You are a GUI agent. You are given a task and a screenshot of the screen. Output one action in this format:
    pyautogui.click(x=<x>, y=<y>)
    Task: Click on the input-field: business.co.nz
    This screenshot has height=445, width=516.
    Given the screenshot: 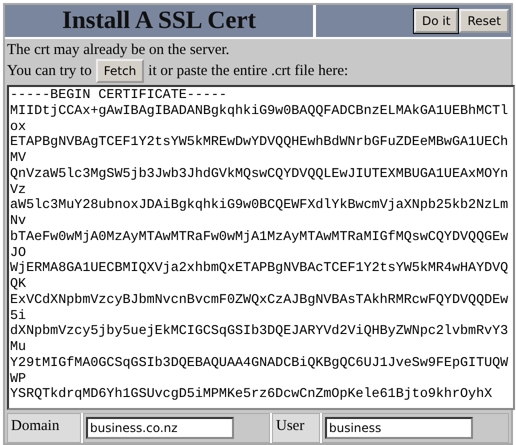 What is the action you would take?
    pyautogui.click(x=160, y=428)
    